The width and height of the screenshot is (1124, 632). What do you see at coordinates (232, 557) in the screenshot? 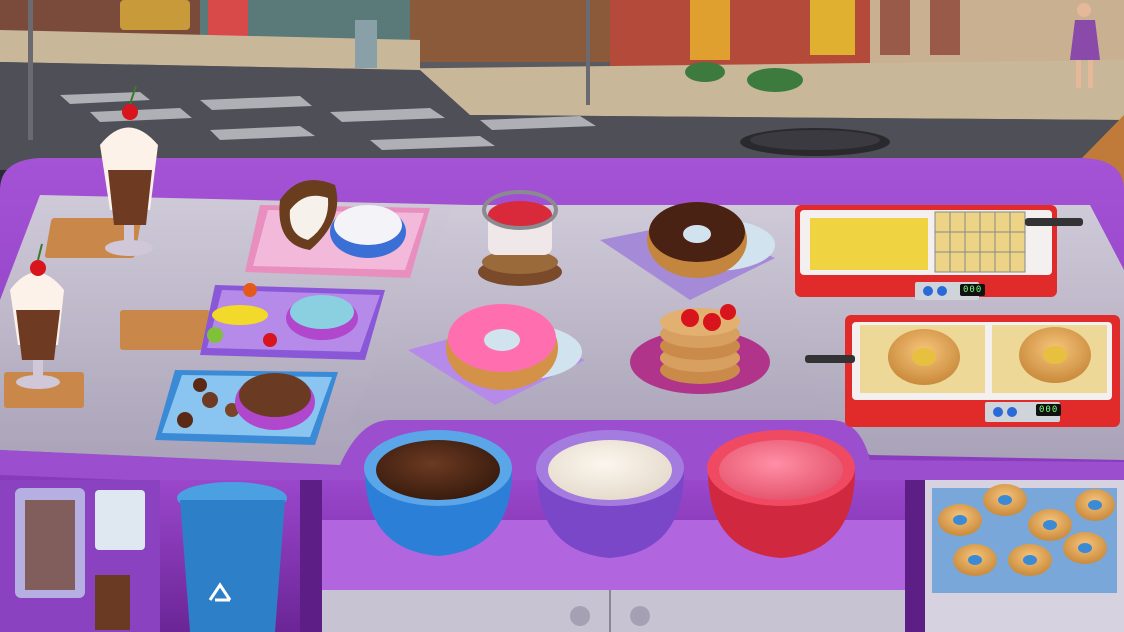
I see `recycle-bin` at bounding box center [232, 557].